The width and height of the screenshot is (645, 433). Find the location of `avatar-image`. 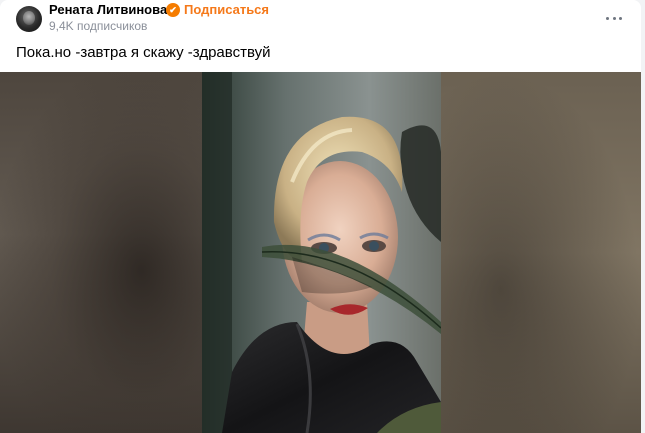

avatar-image is located at coordinates (29, 18).